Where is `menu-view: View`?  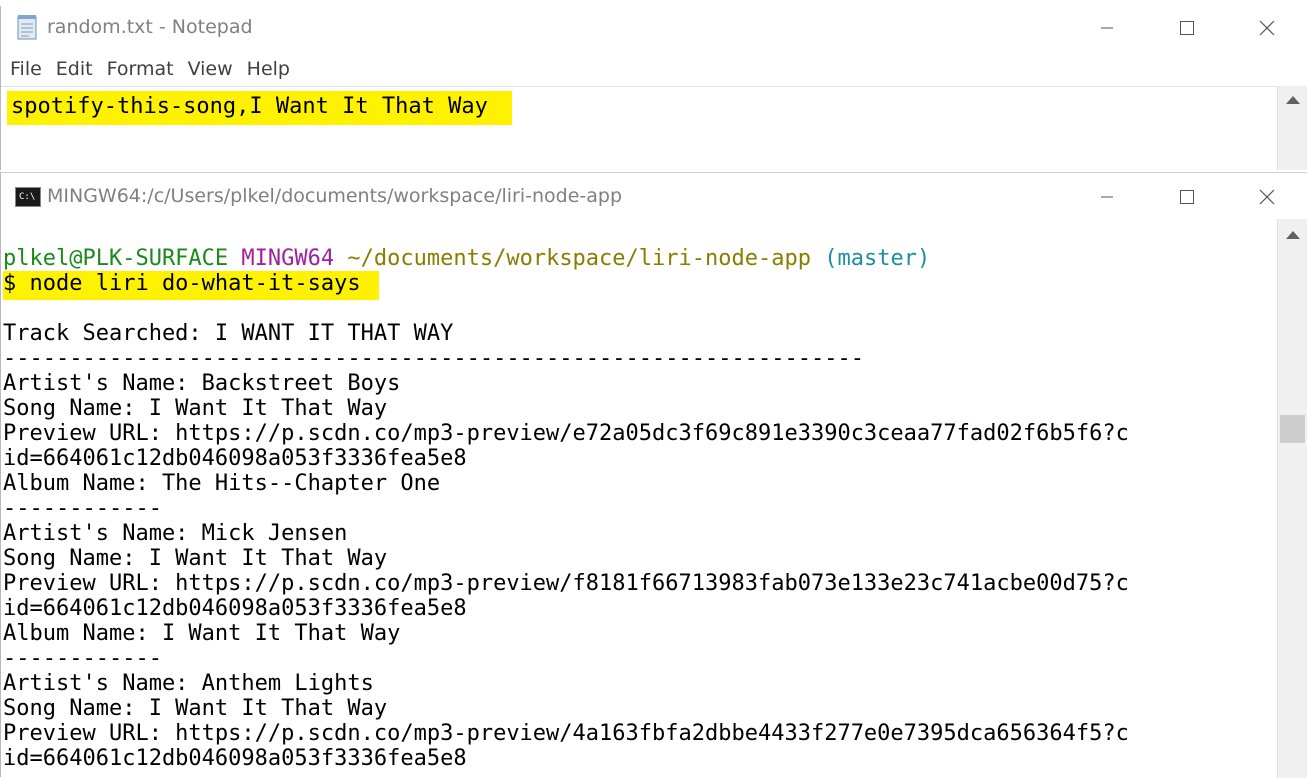
menu-view: View is located at coordinates (208, 69).